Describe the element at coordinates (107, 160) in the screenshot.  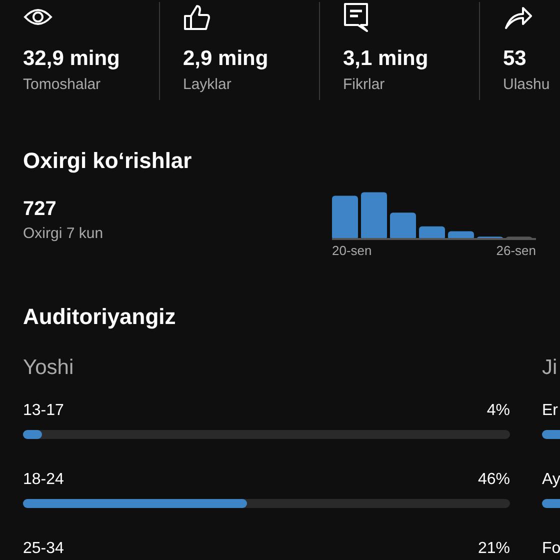
I see `section-title: Oxirgi ko‘rishlar` at that location.